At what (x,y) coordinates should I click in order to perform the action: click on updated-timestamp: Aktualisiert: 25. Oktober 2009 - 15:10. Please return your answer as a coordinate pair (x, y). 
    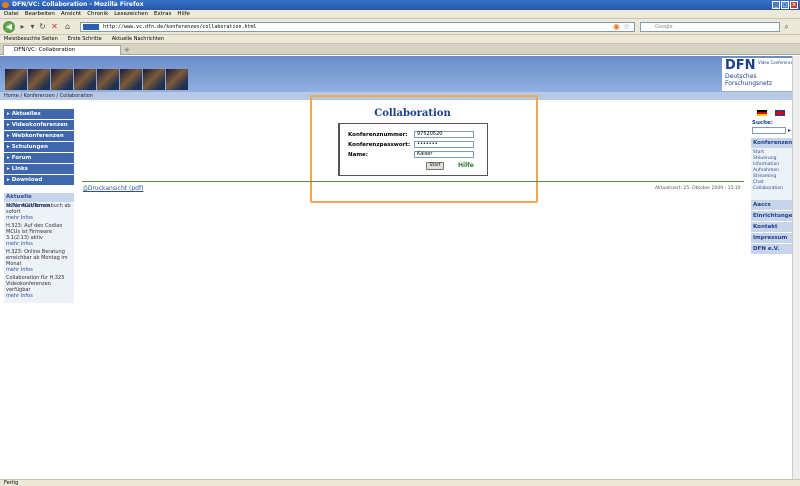
    Looking at the image, I should click on (698, 188).